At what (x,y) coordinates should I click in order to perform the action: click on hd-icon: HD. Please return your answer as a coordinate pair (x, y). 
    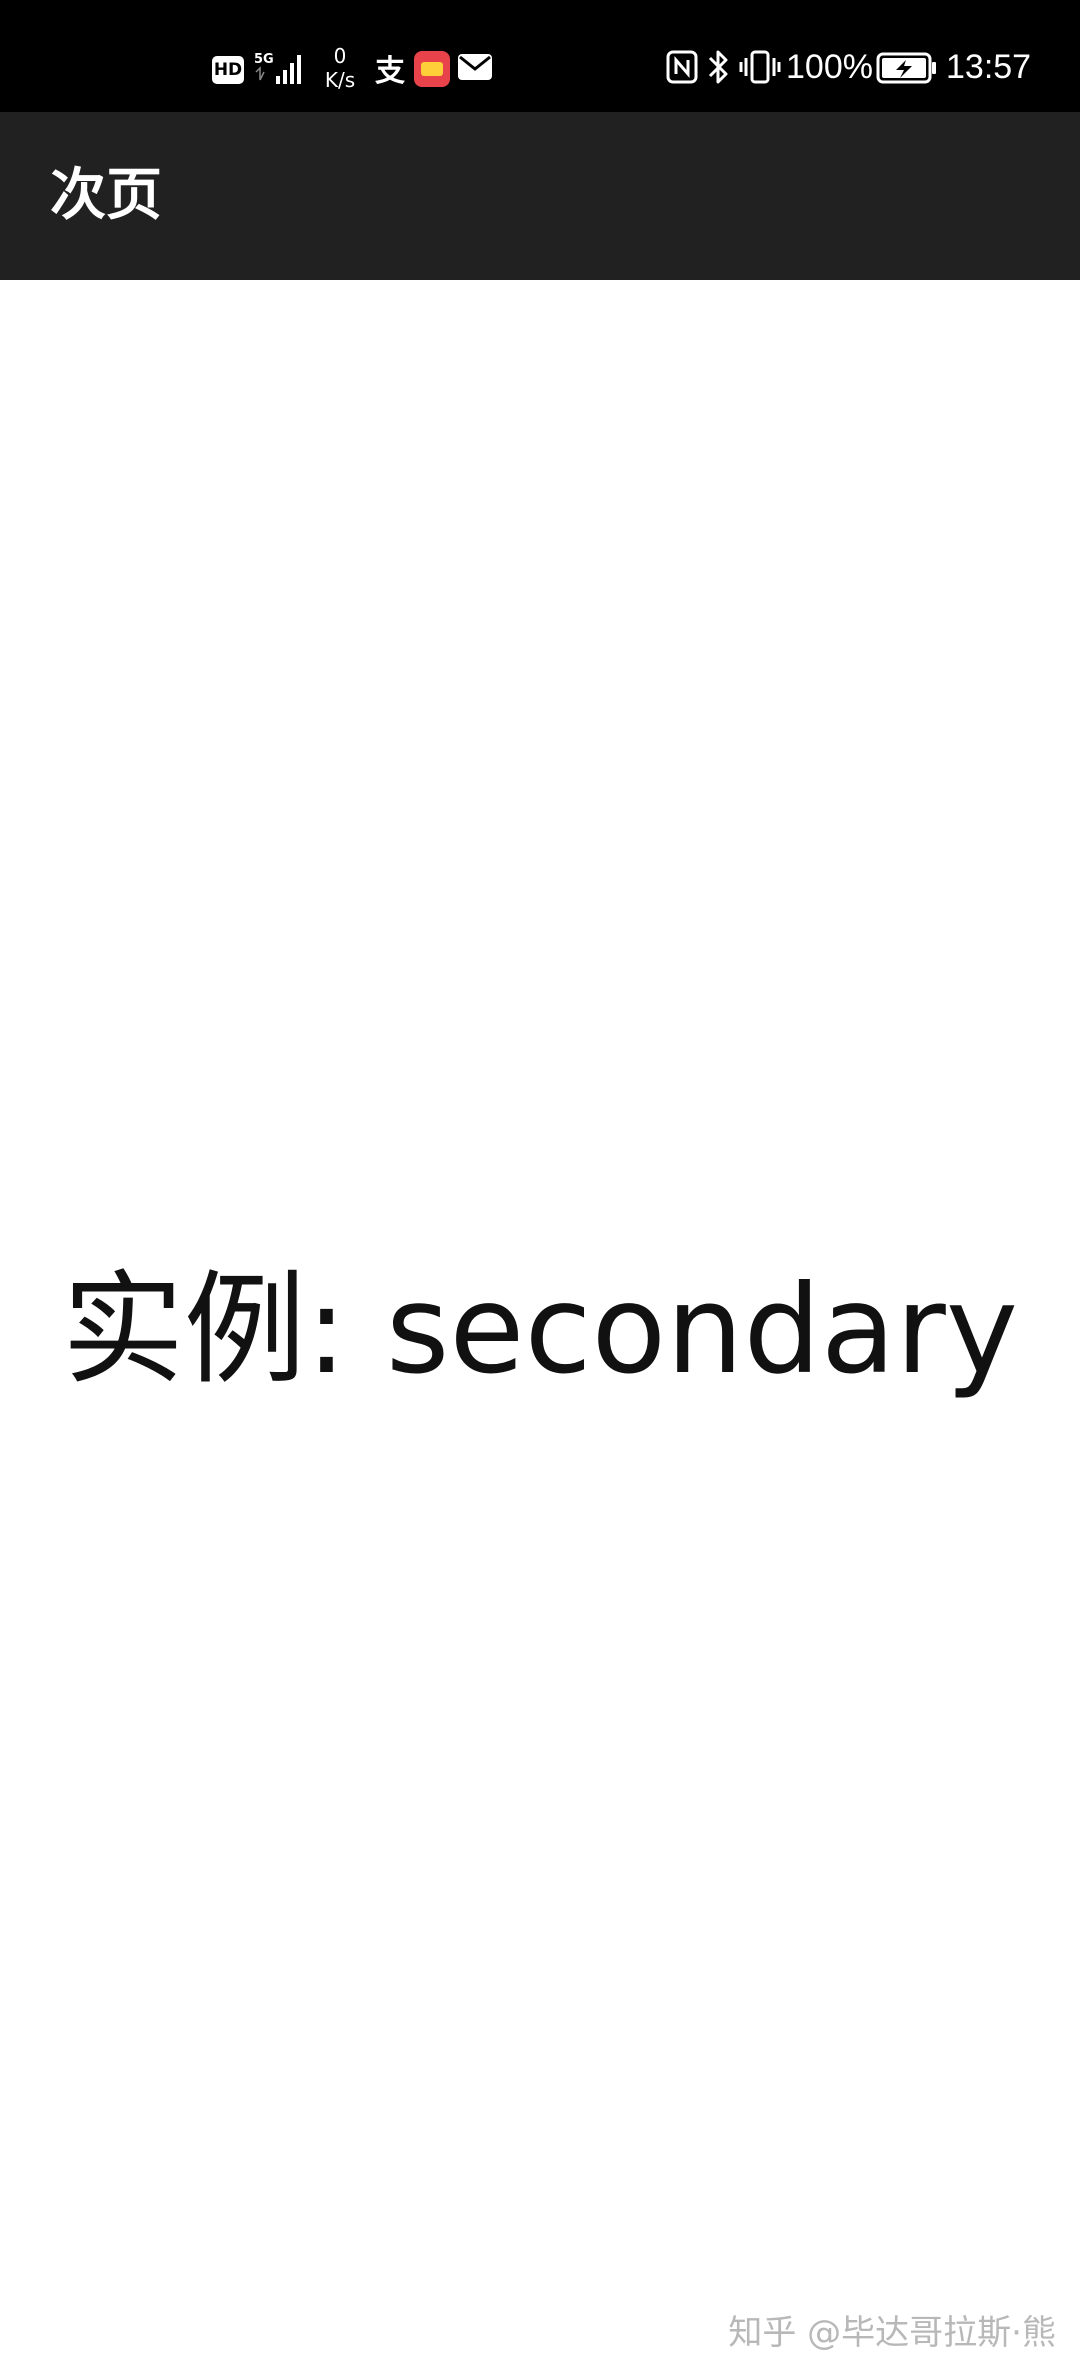
    Looking at the image, I should click on (228, 70).